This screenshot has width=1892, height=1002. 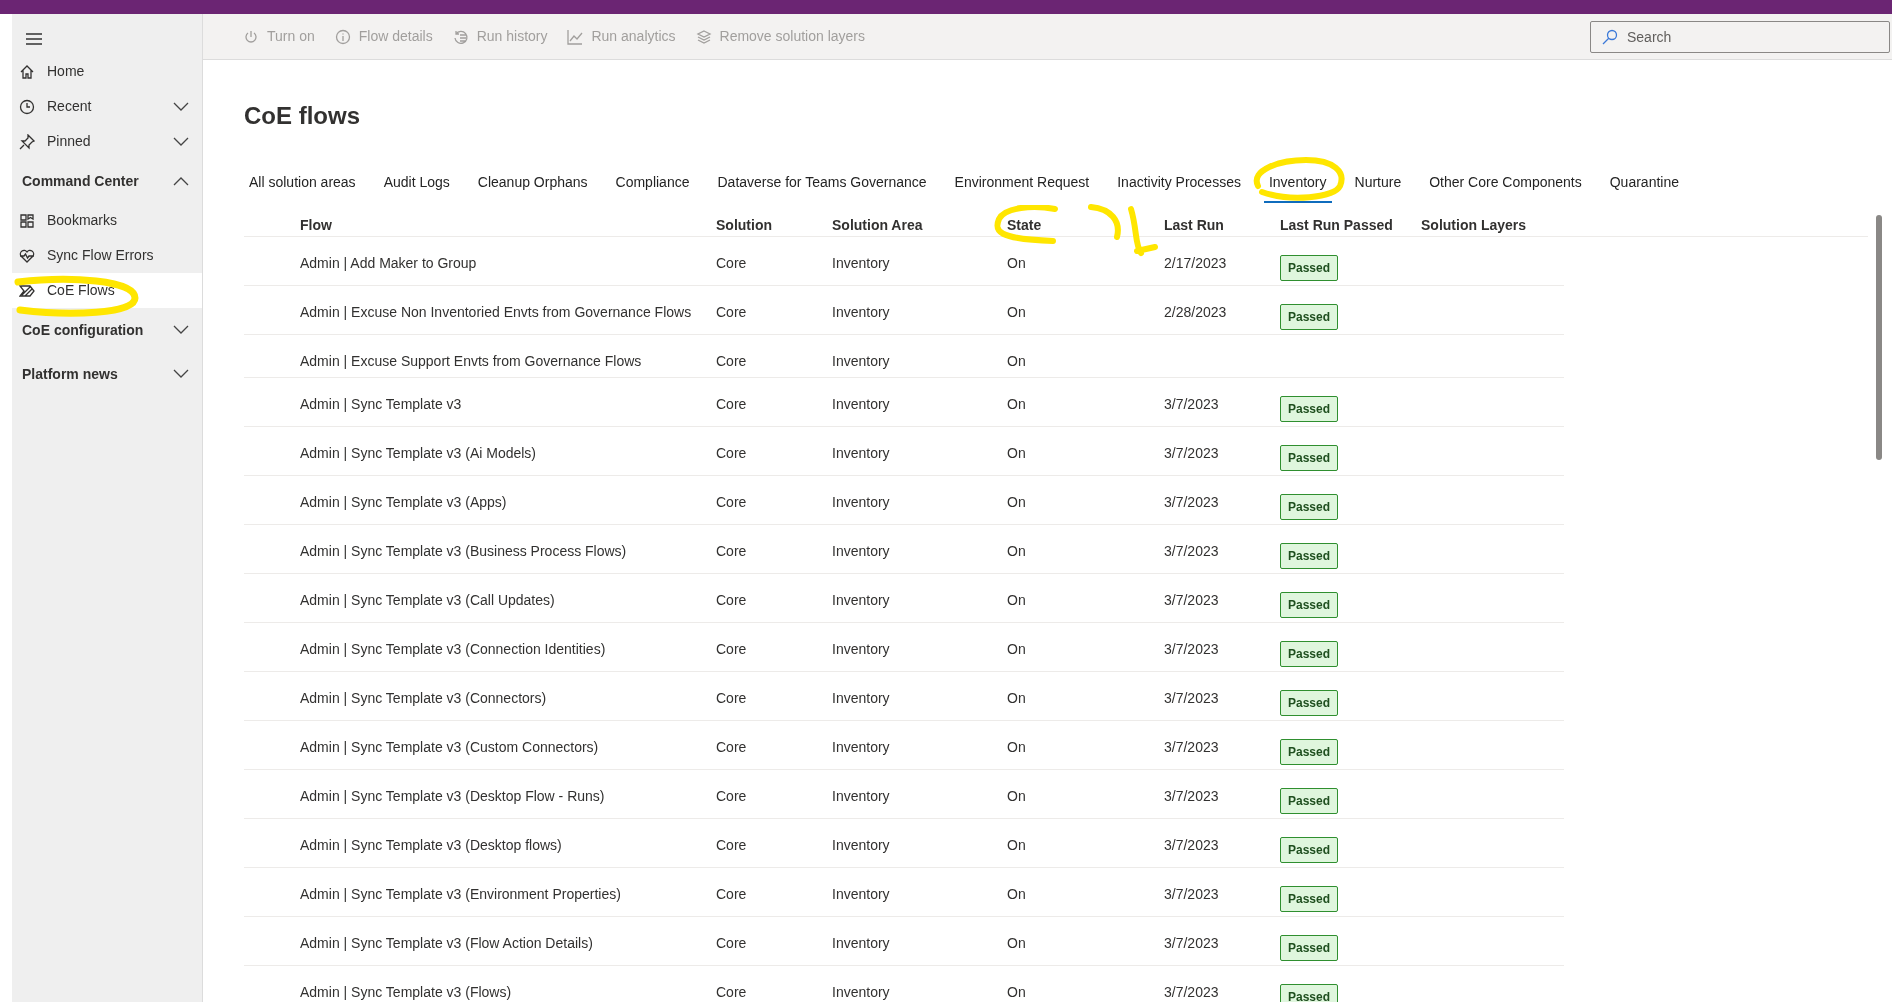 I want to click on table-row: Admin | Sync Template v3 (Connection Identities) Core Inventory On 3/7/2023 Passed, so click(x=904, y=647).